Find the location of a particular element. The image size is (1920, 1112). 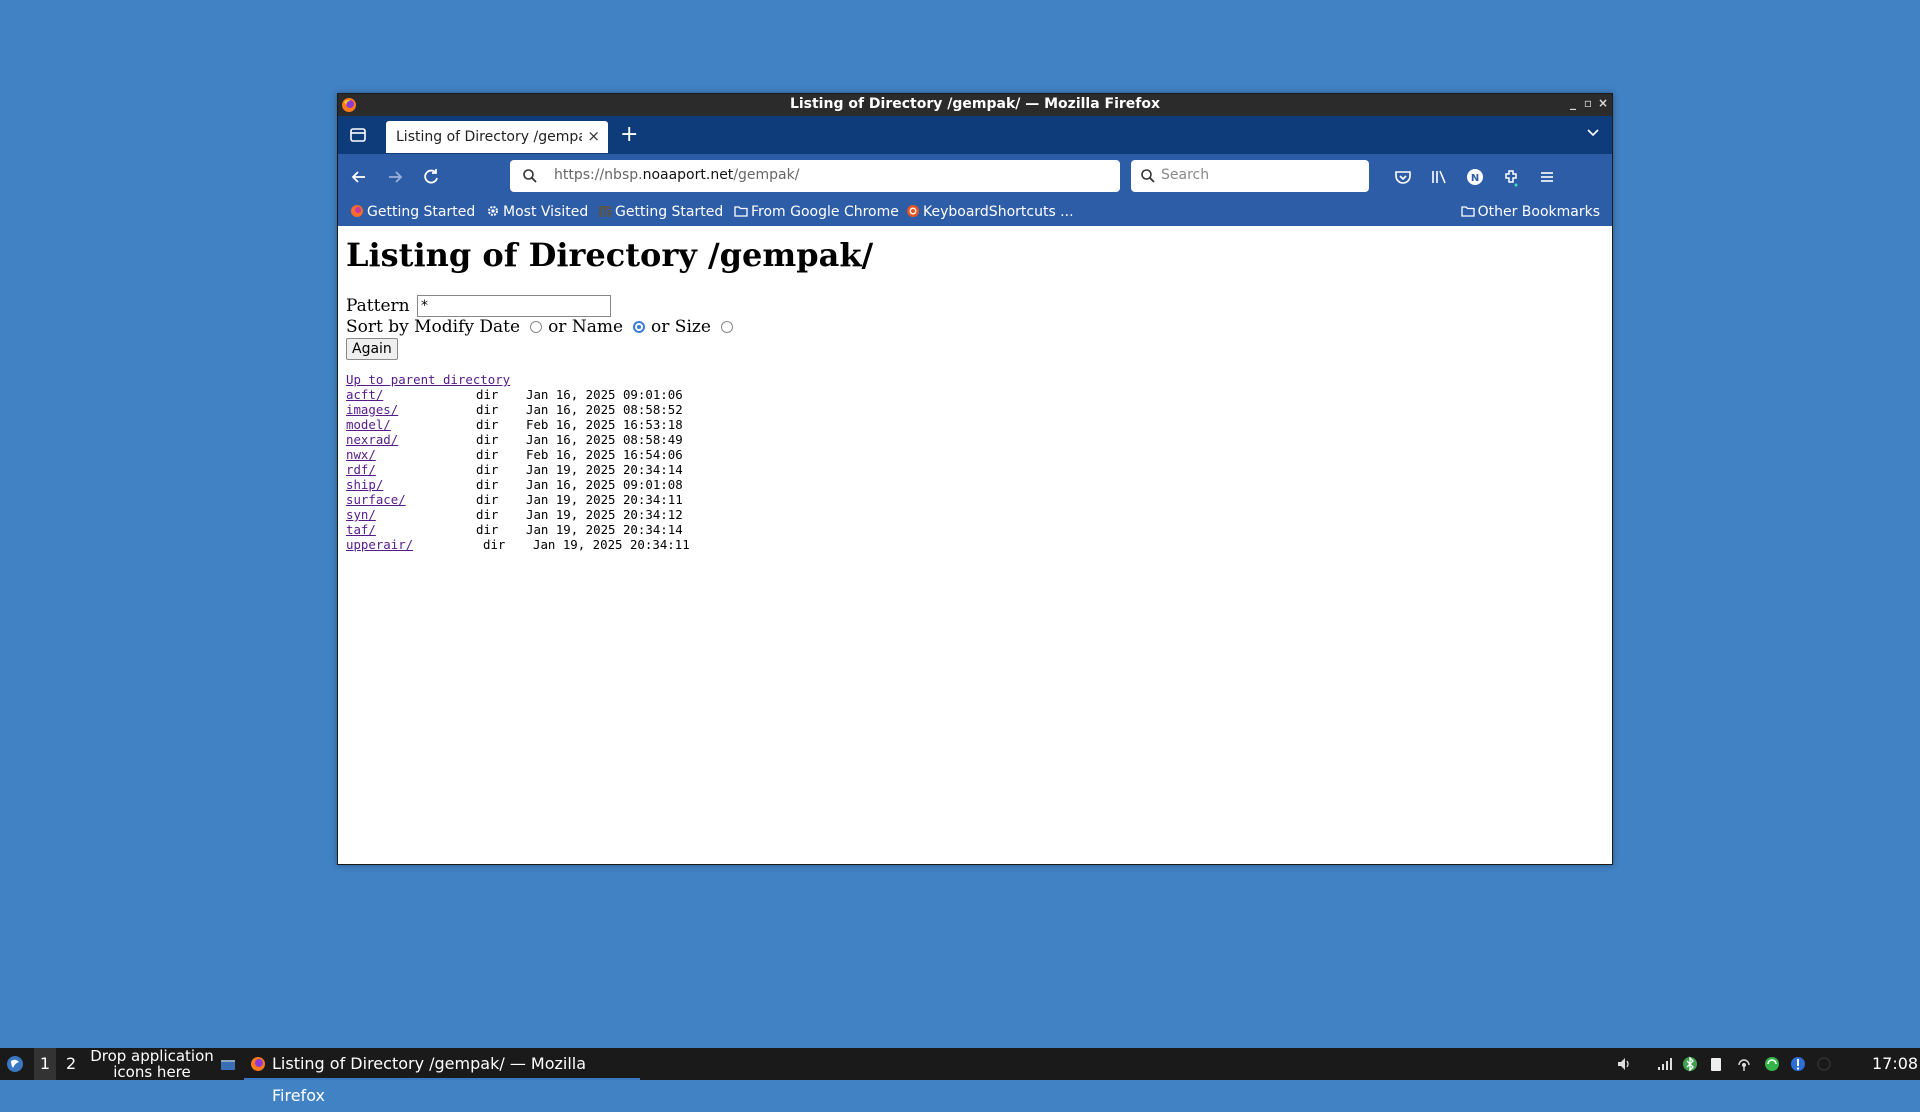

entry-link: syn/ is located at coordinates (361, 514).